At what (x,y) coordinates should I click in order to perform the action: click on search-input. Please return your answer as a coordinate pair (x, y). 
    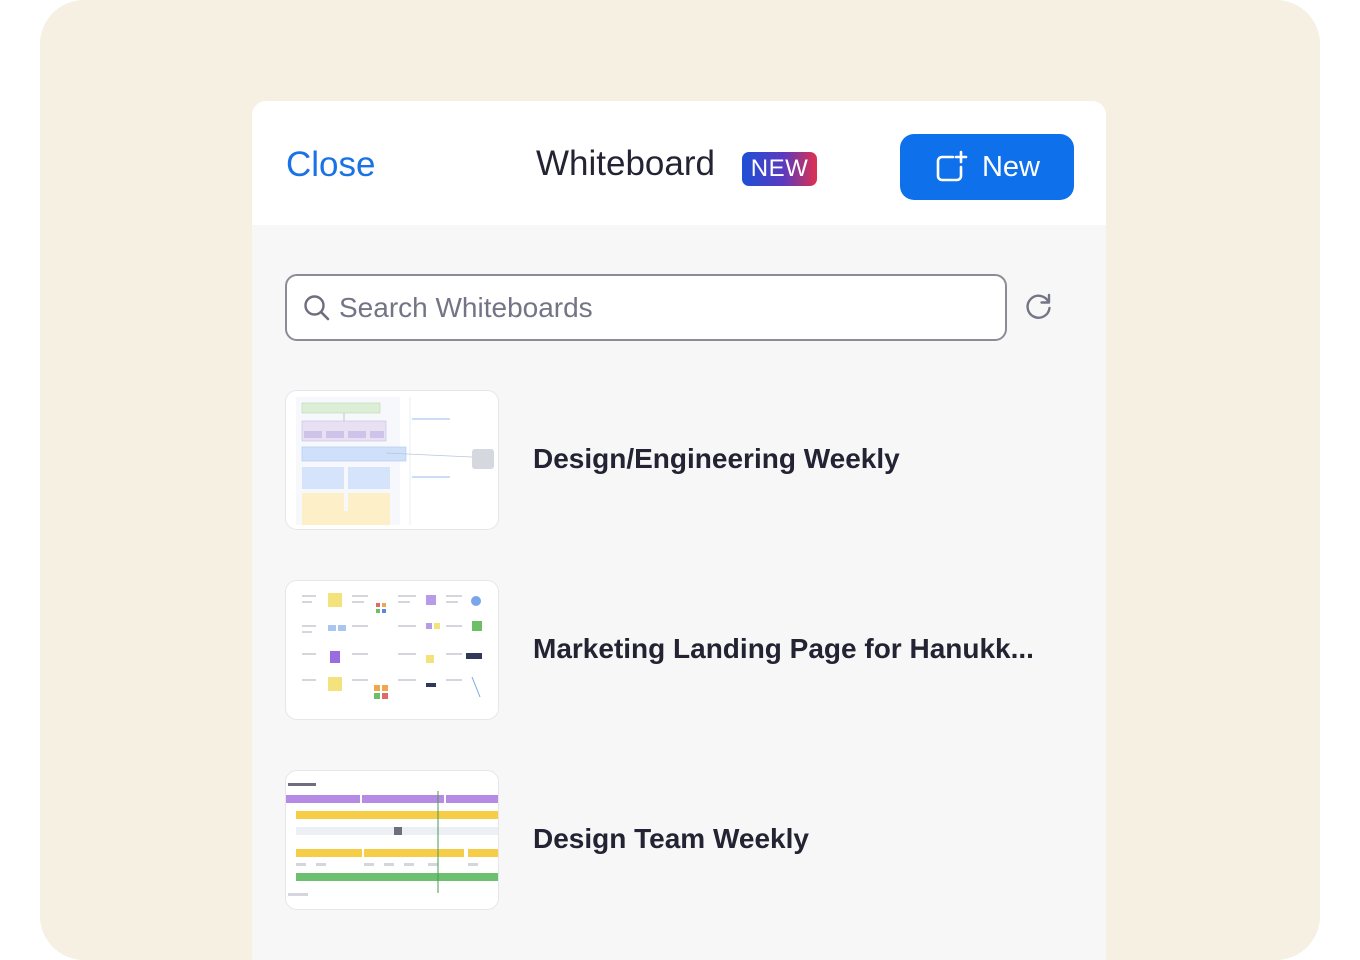
    Looking at the image, I should click on (664, 308).